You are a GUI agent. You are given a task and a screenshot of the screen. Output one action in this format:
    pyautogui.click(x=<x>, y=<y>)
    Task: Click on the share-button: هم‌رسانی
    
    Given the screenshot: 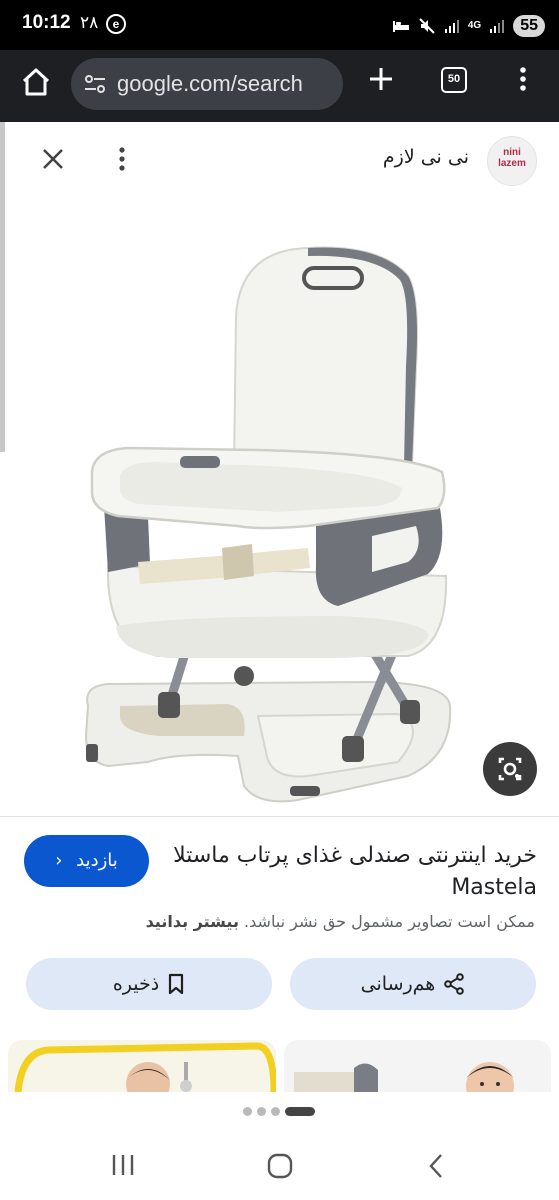 What is the action you would take?
    pyautogui.click(x=413, y=984)
    